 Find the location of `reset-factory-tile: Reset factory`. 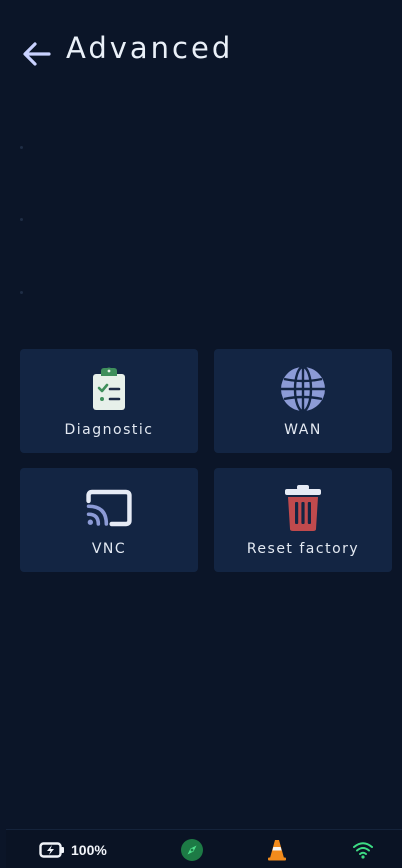

reset-factory-tile: Reset factory is located at coordinates (303, 520).